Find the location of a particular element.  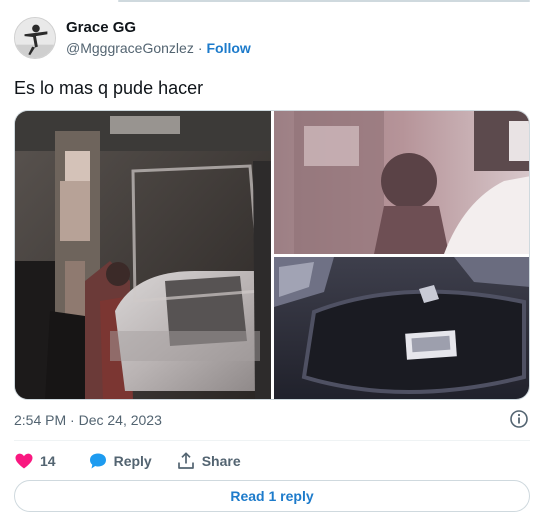

share-icon is located at coordinates (185, 460).